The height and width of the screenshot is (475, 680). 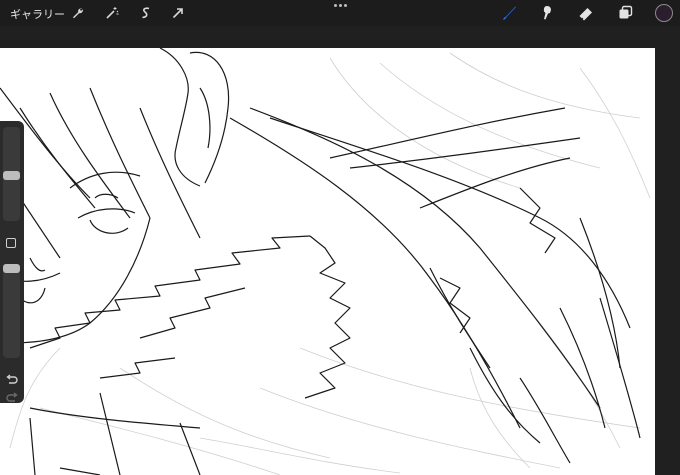 What do you see at coordinates (12, 395) in the screenshot?
I see `redo-icon` at bounding box center [12, 395].